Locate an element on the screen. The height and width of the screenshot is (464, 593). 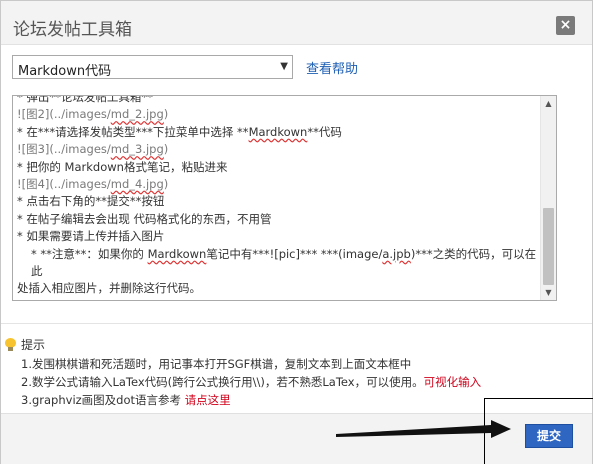
help-link: 查看帮助 is located at coordinates (332, 67).